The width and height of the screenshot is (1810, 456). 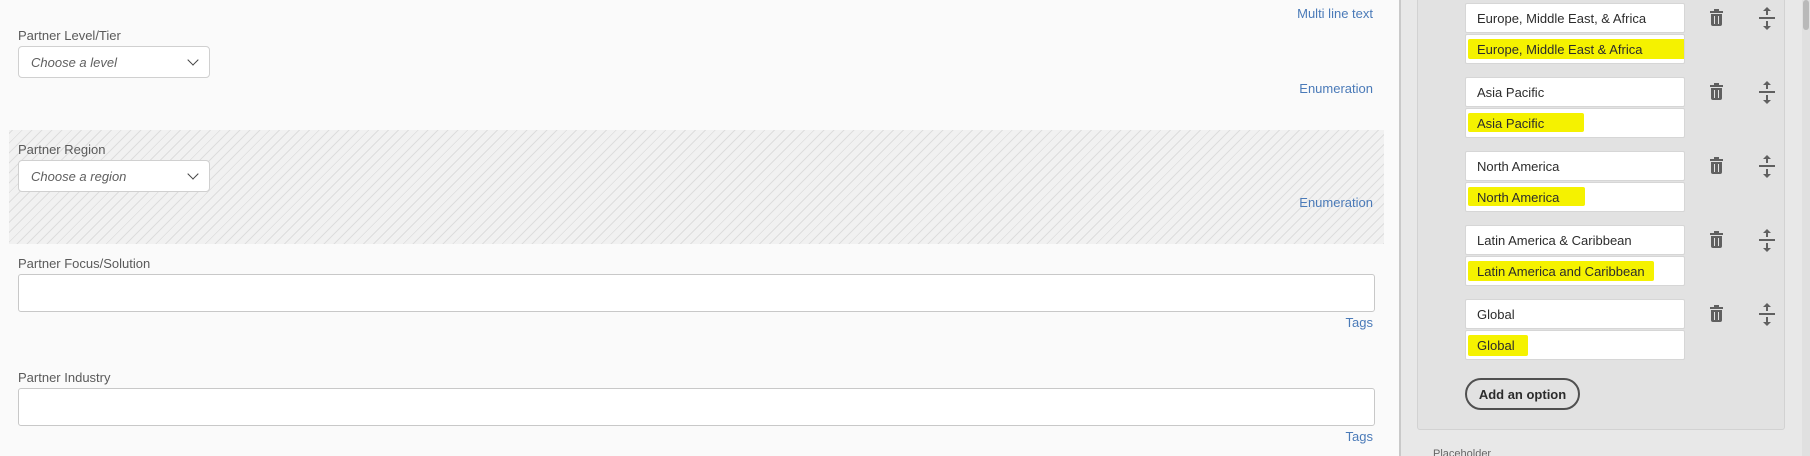 What do you see at coordinates (1575, 197) in the screenshot?
I see `option-translation-input: North America` at bounding box center [1575, 197].